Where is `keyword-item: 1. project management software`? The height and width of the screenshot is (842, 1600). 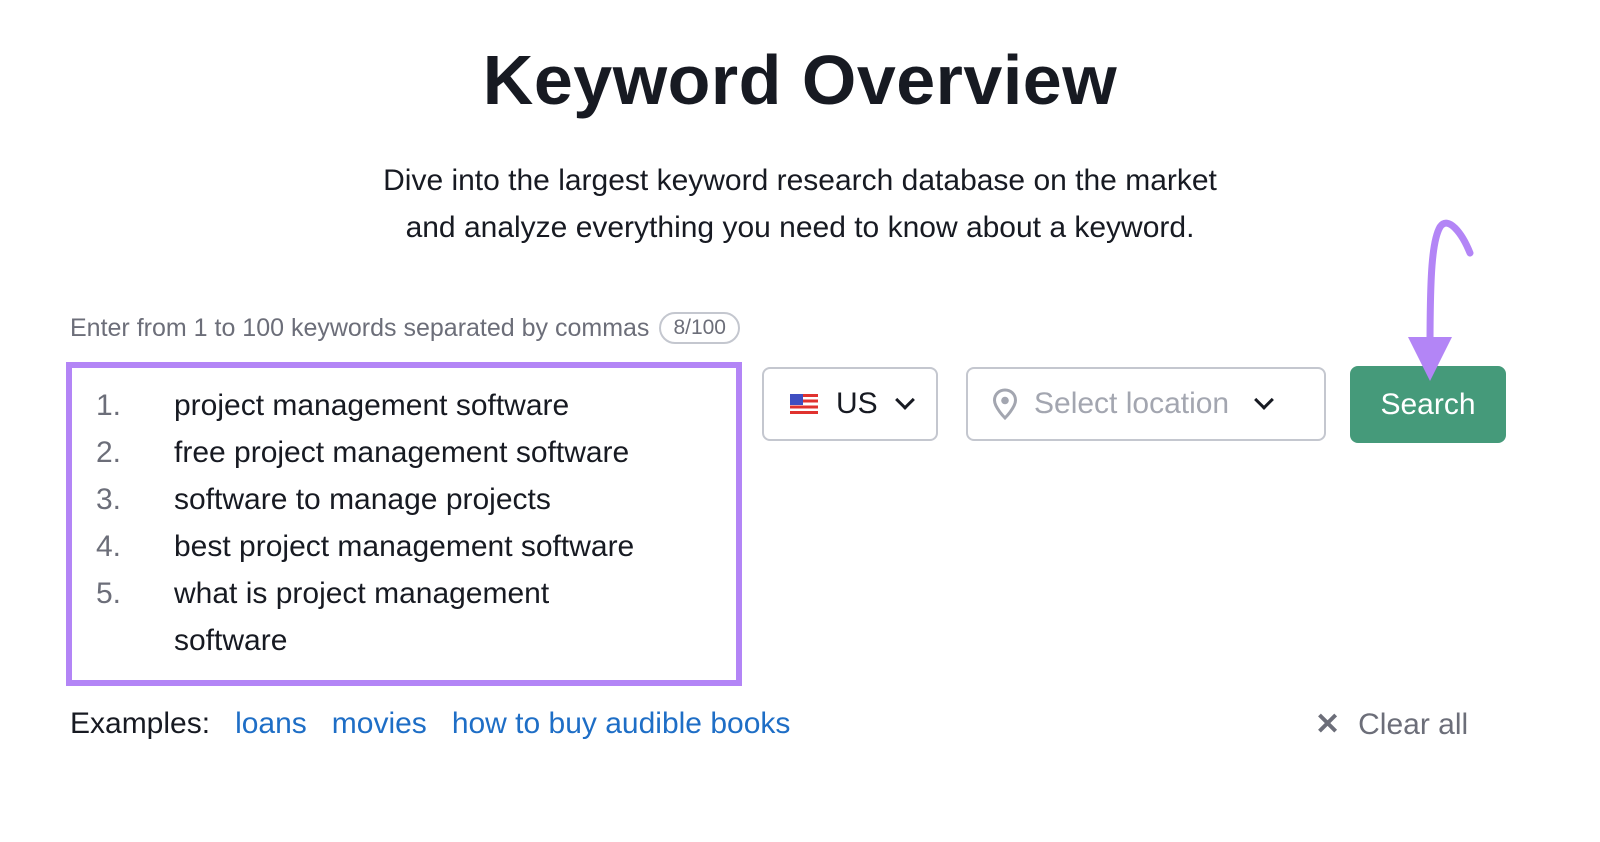 keyword-item: 1. project management software is located at coordinates (405, 405).